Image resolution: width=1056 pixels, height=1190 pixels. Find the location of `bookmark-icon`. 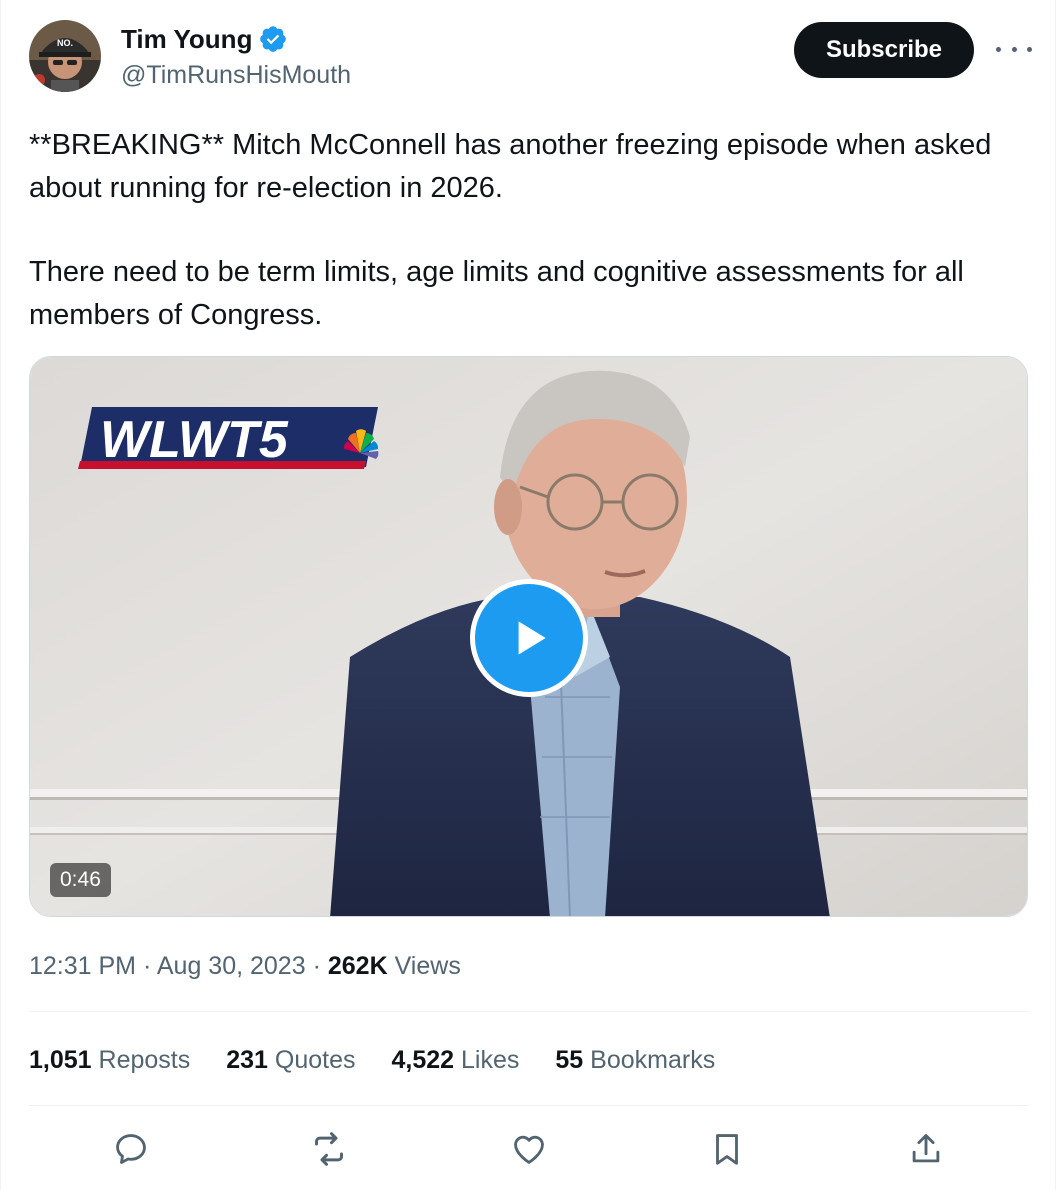

bookmark-icon is located at coordinates (727, 1149).